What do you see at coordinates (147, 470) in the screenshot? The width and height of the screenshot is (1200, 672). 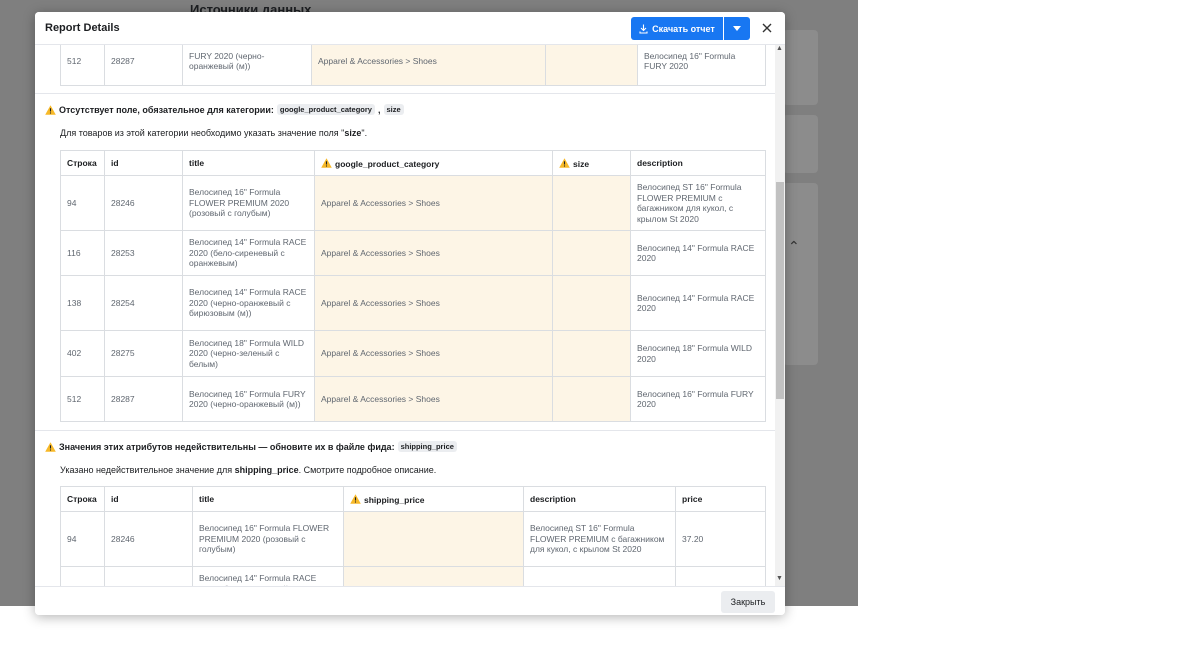 I see `description-text: Указано недействительное значение для` at bounding box center [147, 470].